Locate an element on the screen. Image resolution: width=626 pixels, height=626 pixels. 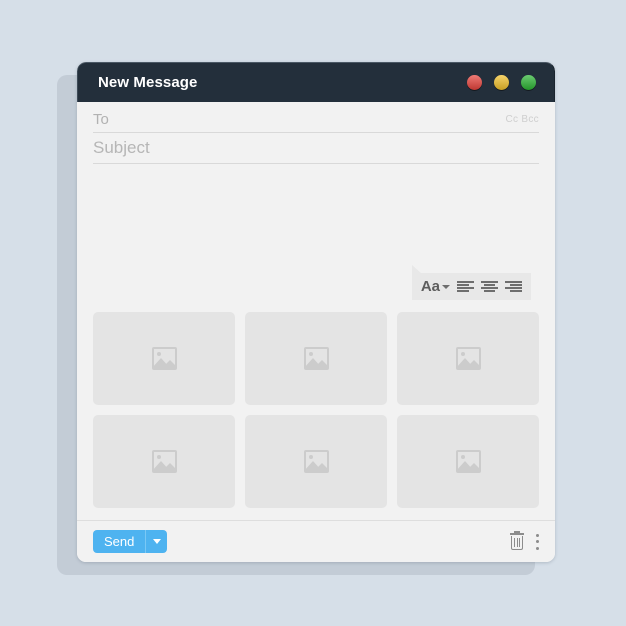
window-controls is located at coordinates (501, 82).